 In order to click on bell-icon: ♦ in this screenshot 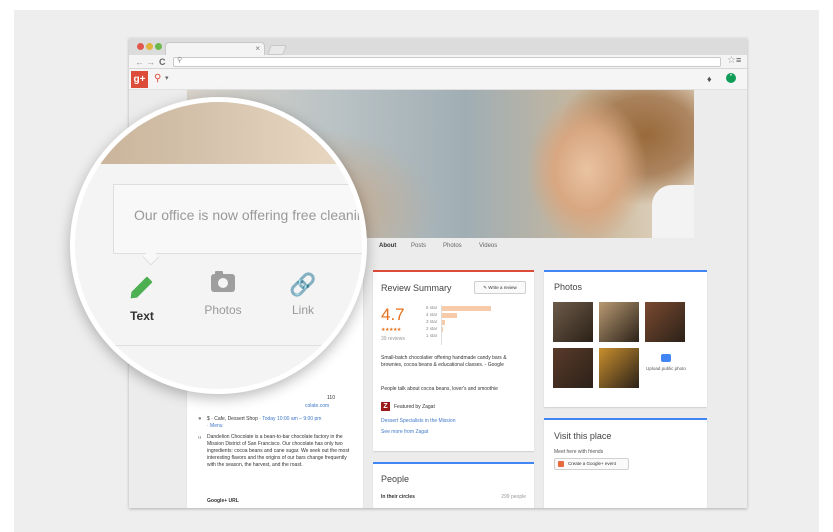, I will do `click(709, 79)`.